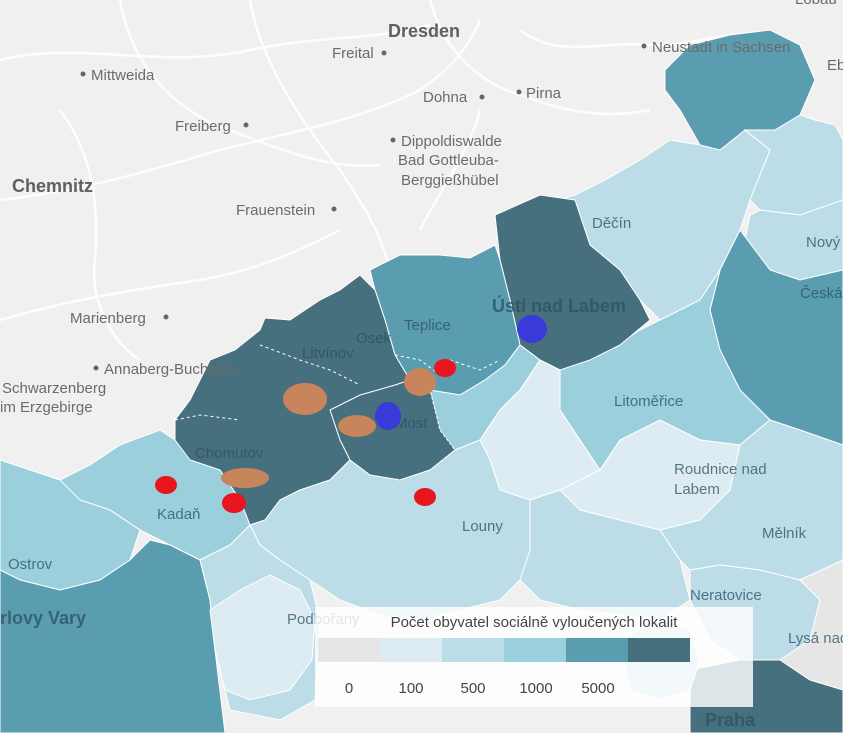 This screenshot has height=733, width=843. Describe the element at coordinates (328, 353) in the screenshot. I see `label-litvinov: Litvínov` at that location.